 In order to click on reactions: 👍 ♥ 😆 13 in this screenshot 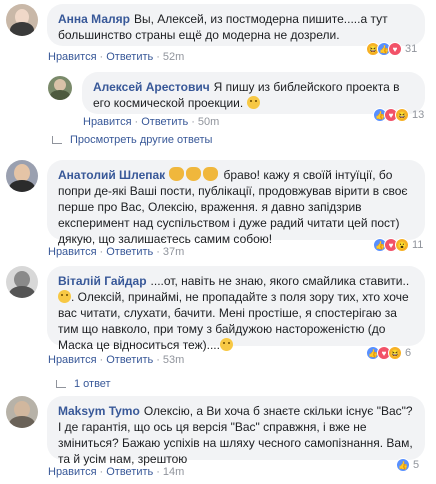, I will do `click(398, 115)`.